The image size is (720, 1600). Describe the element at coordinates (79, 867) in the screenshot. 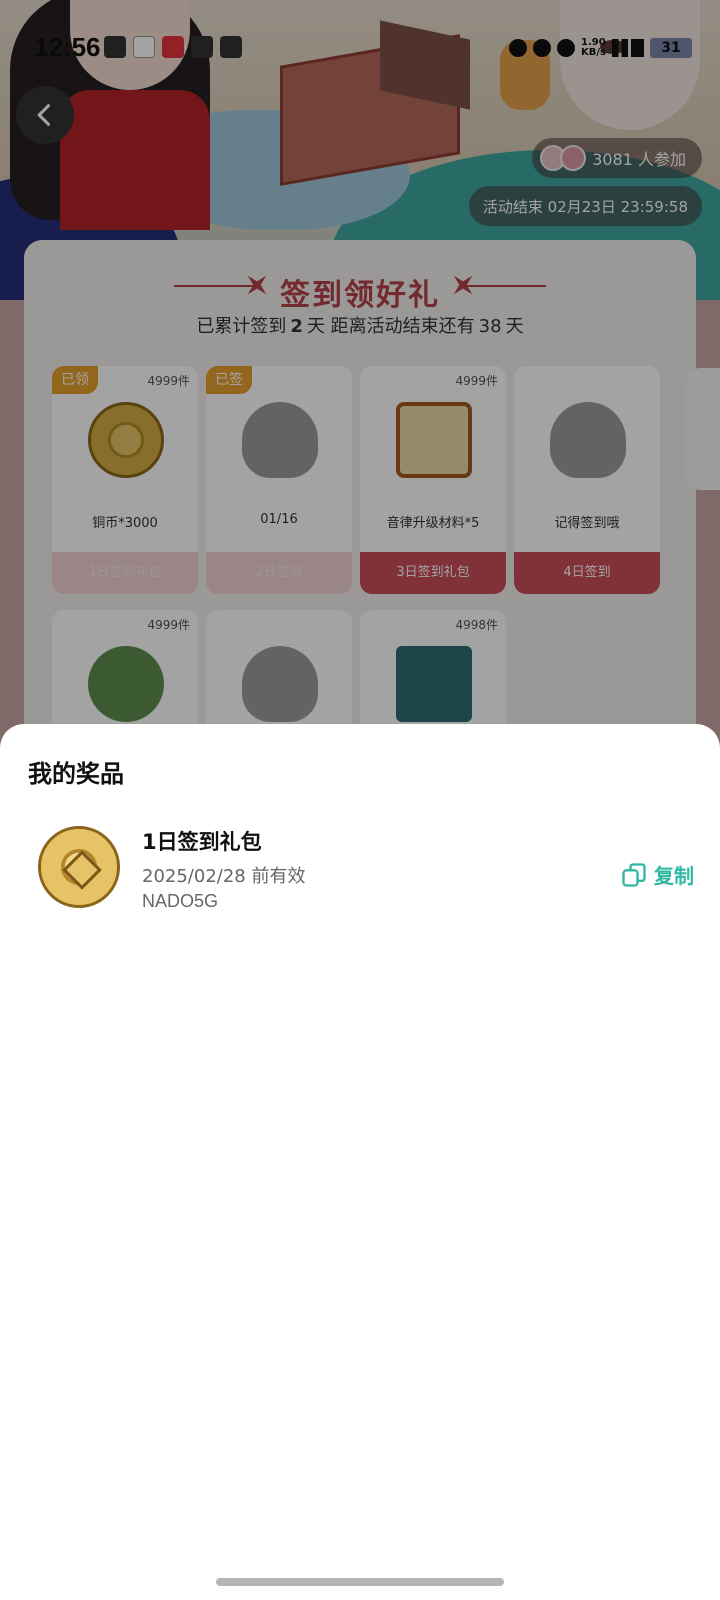

I see `coin-icon` at that location.